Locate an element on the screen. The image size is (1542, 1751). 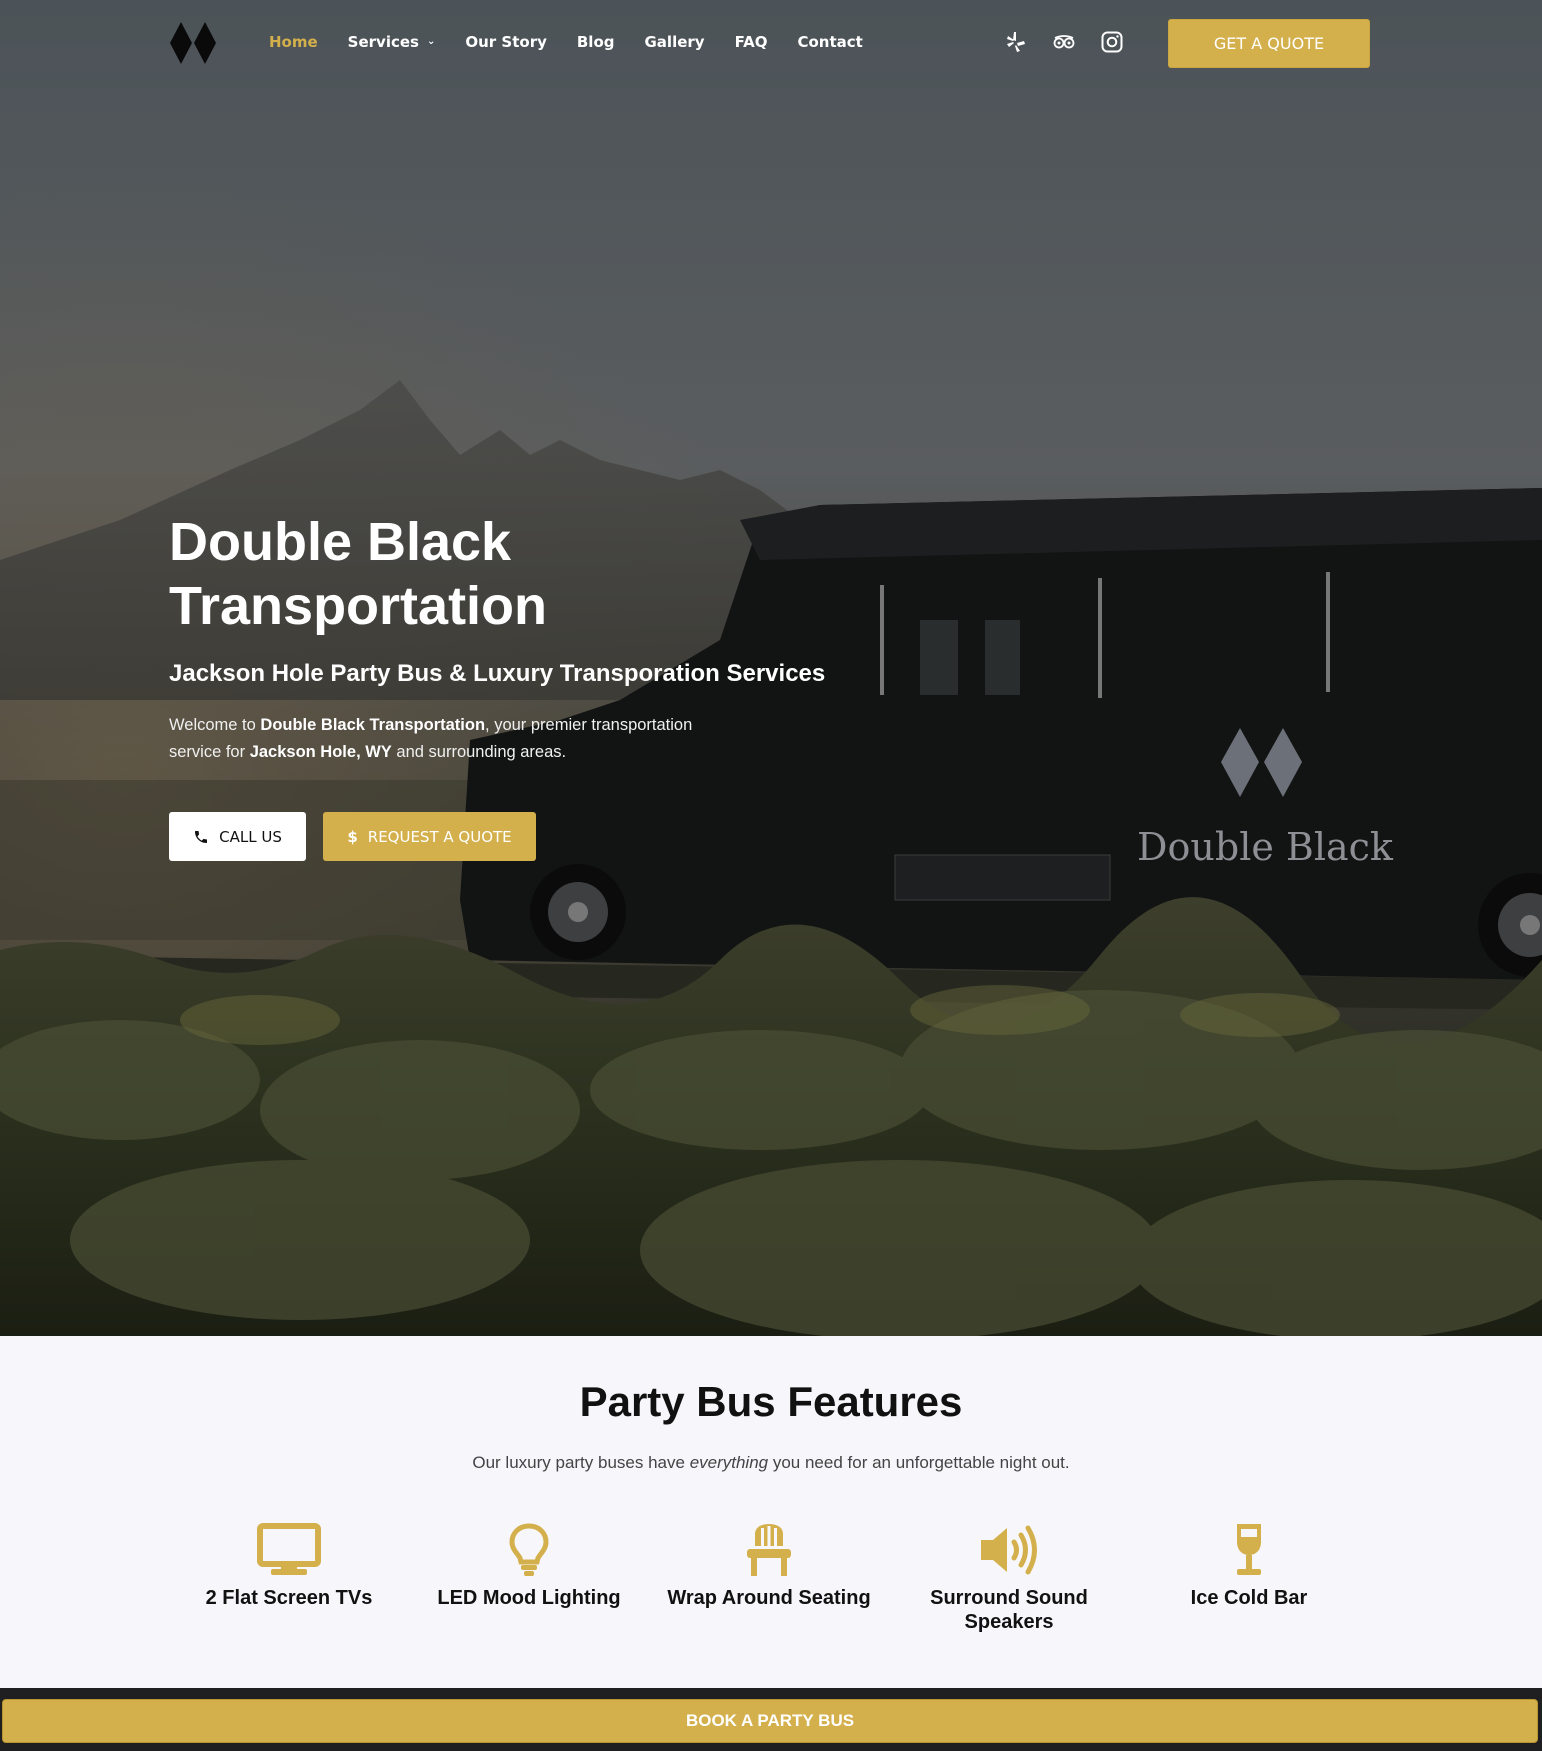
chevron-down-icon: ⌄ is located at coordinates (431, 41).